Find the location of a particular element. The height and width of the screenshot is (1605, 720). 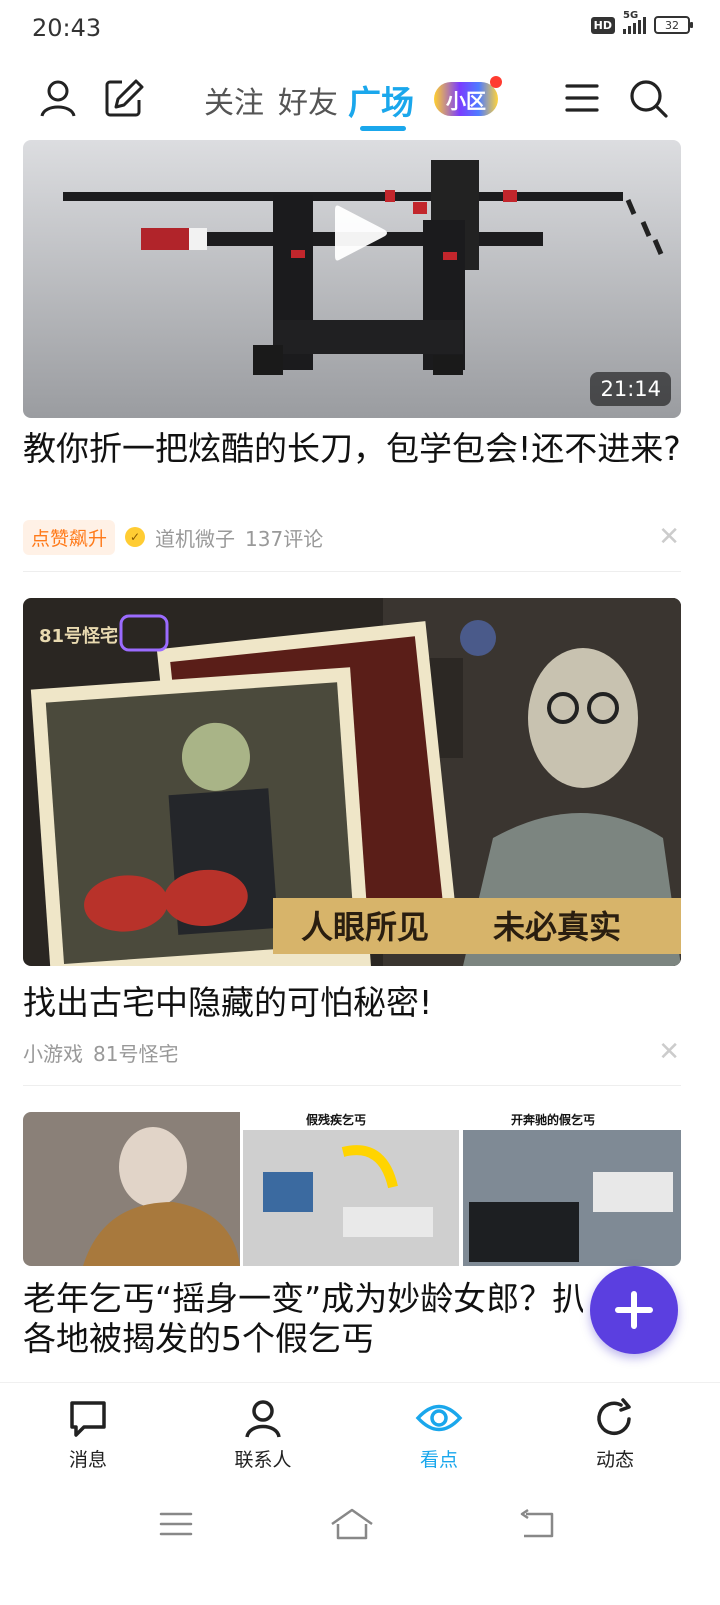

recent-apps-icon is located at coordinates (176, 1524).